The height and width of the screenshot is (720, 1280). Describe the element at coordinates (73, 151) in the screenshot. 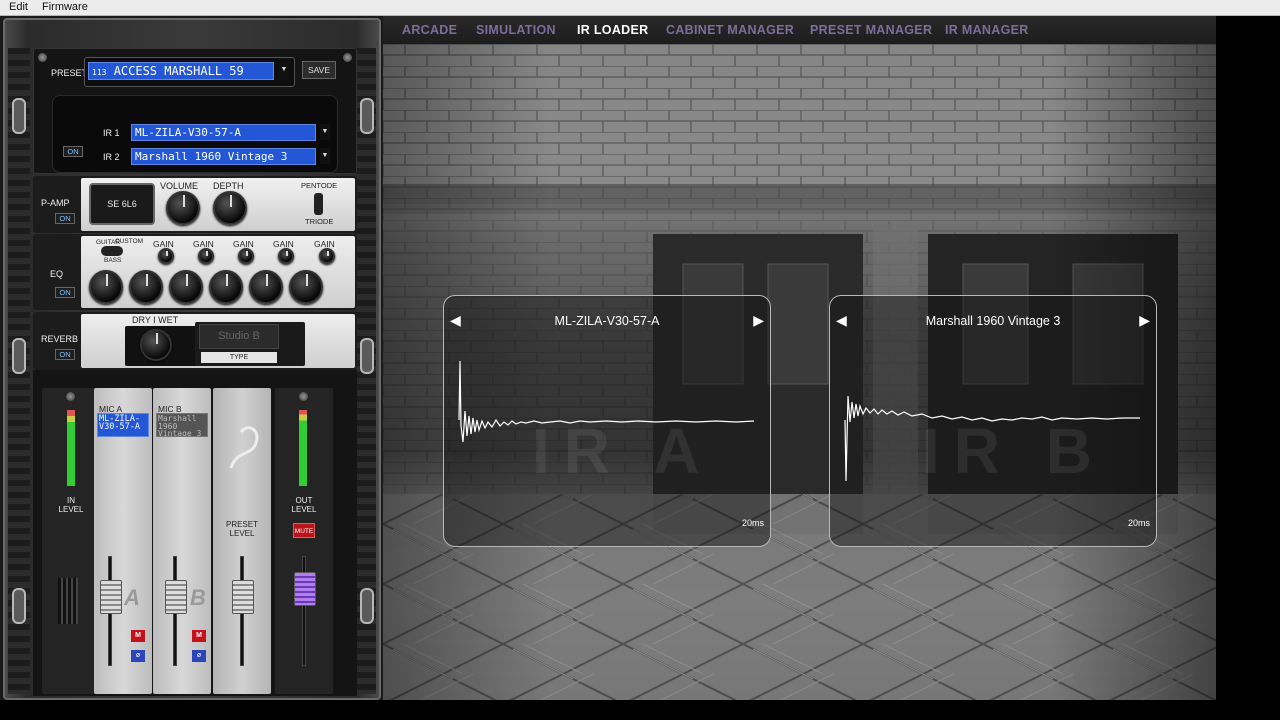

I see `ir-on-button: ON` at that location.